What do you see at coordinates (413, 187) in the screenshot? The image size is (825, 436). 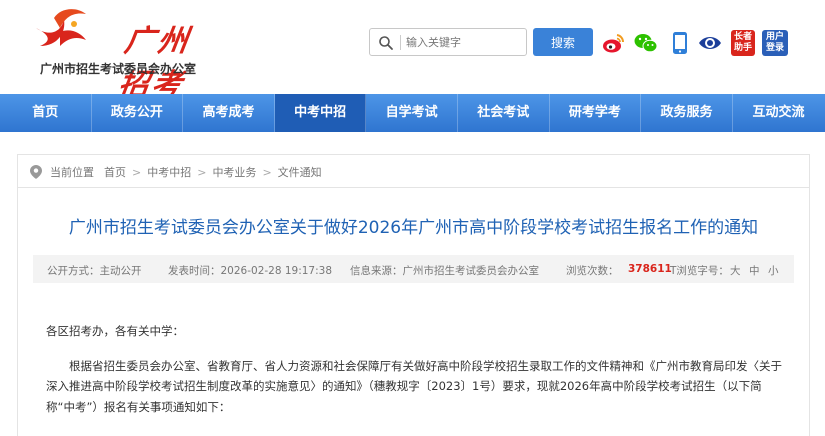 I see `breadcrumb-divider` at bounding box center [413, 187].